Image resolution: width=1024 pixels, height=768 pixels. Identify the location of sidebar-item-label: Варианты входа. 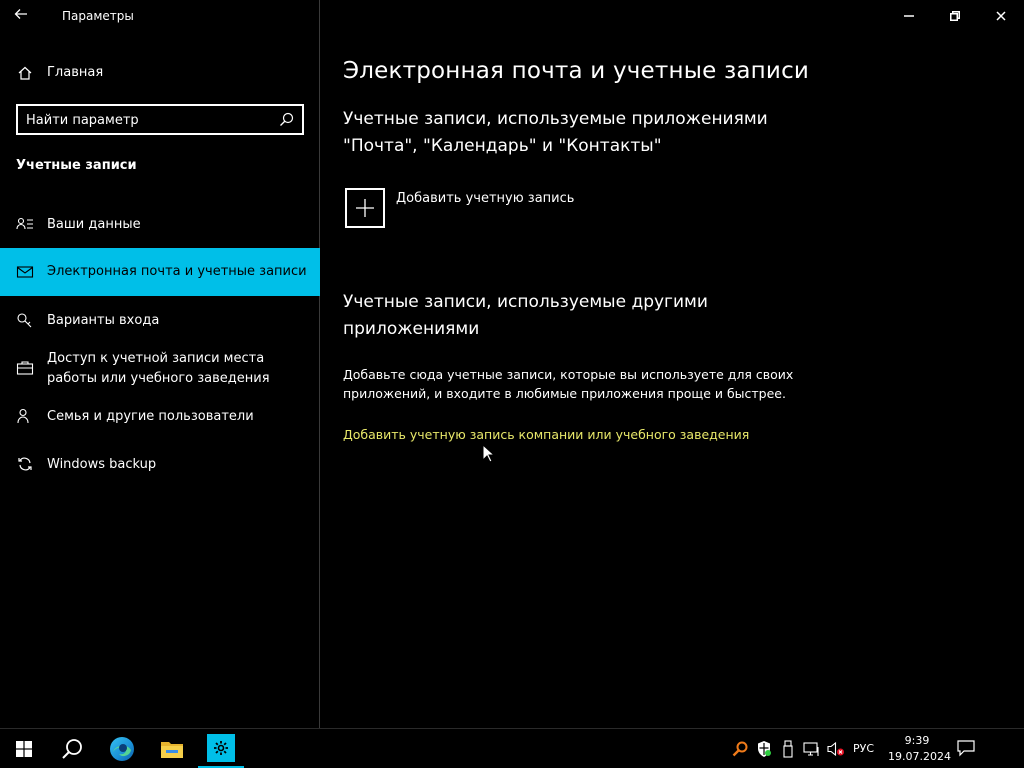
(103, 320).